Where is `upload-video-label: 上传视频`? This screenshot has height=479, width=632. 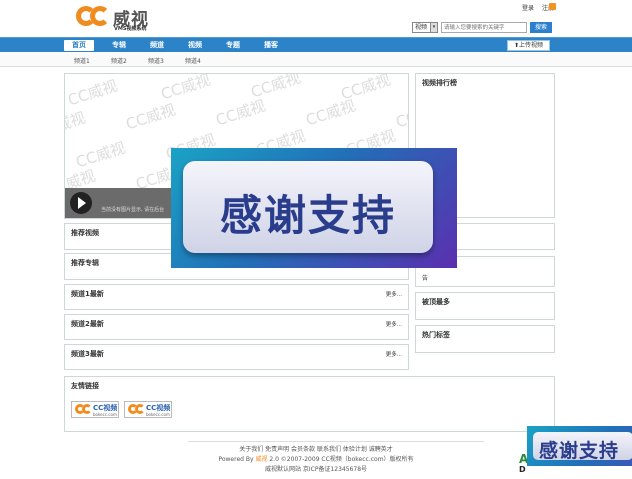
upload-video-label: 上传视频 is located at coordinates (531, 45).